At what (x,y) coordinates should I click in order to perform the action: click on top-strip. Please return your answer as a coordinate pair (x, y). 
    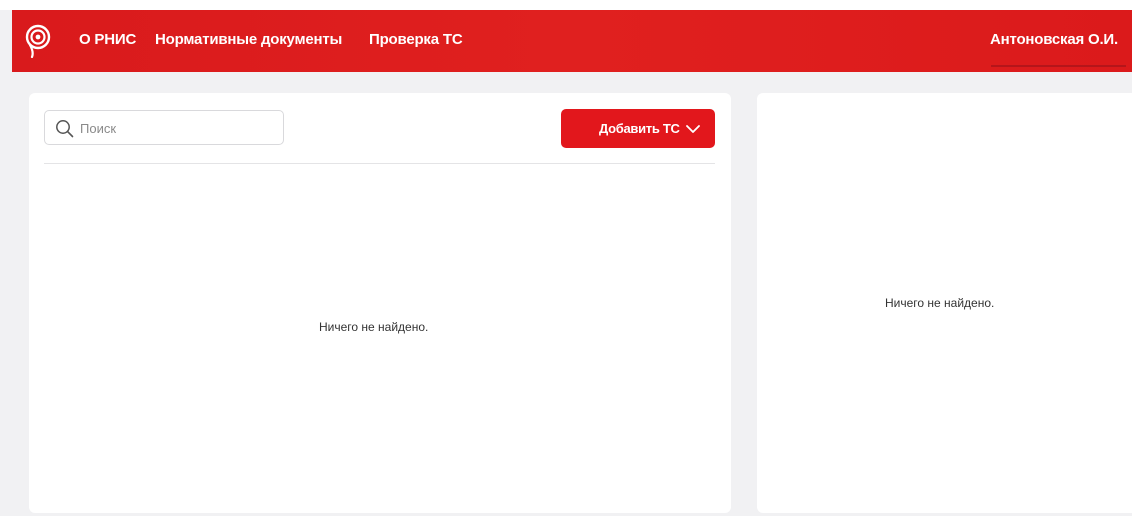
    Looking at the image, I should click on (566, 5).